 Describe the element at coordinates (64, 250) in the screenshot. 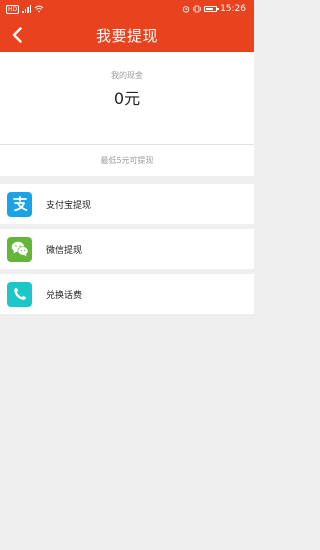

I see `option-label: 微信提现` at that location.